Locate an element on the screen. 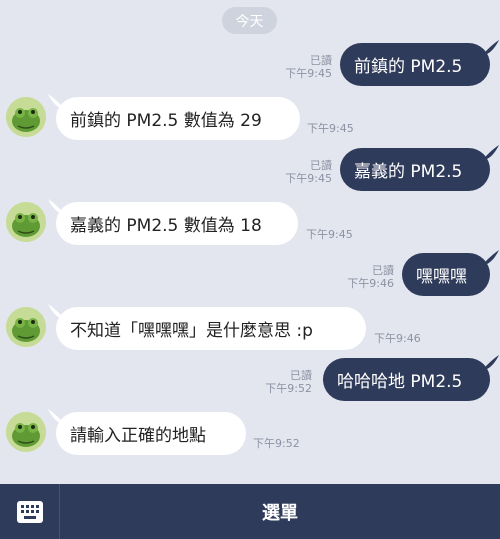  message-meta: 已讀 下午9:46 is located at coordinates (362, 277).